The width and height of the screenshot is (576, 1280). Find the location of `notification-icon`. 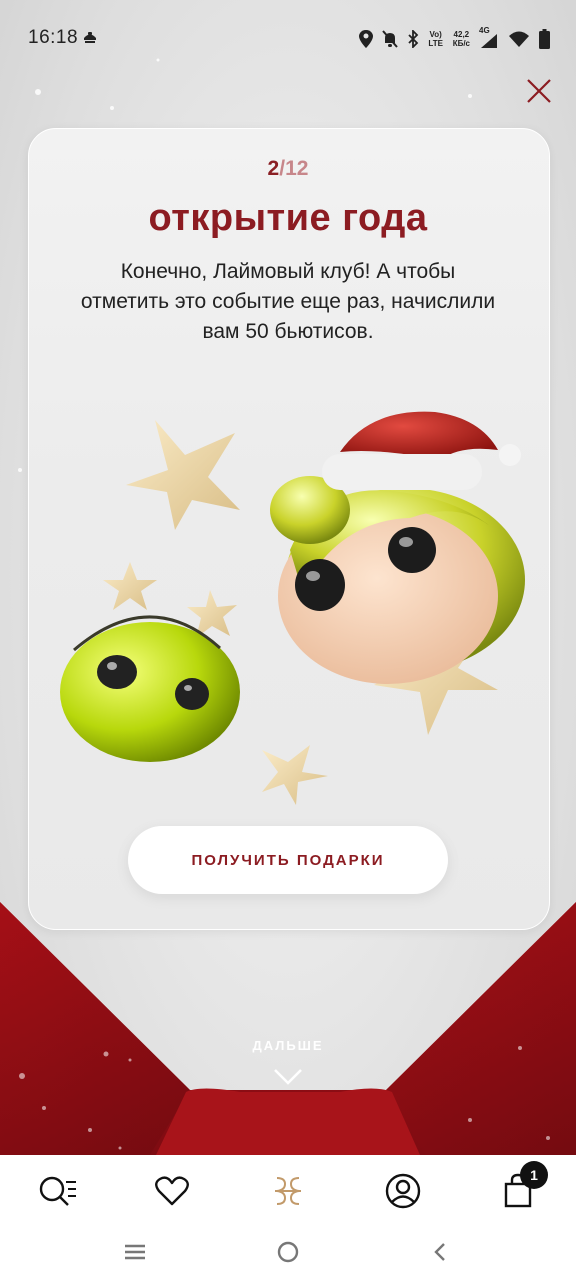

notification-icon is located at coordinates (90, 37).